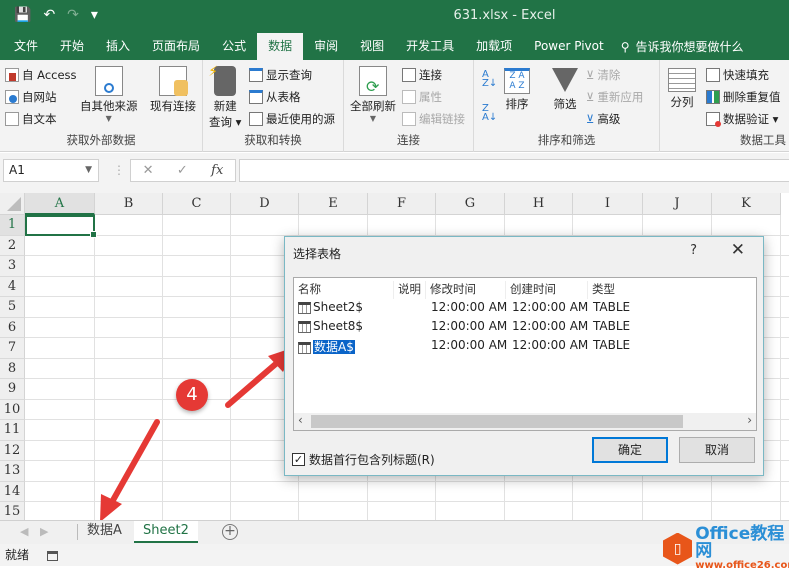 The image size is (789, 571). Describe the element at coordinates (547, 290) in the screenshot. I see `column-header-created: 创建时间` at that location.